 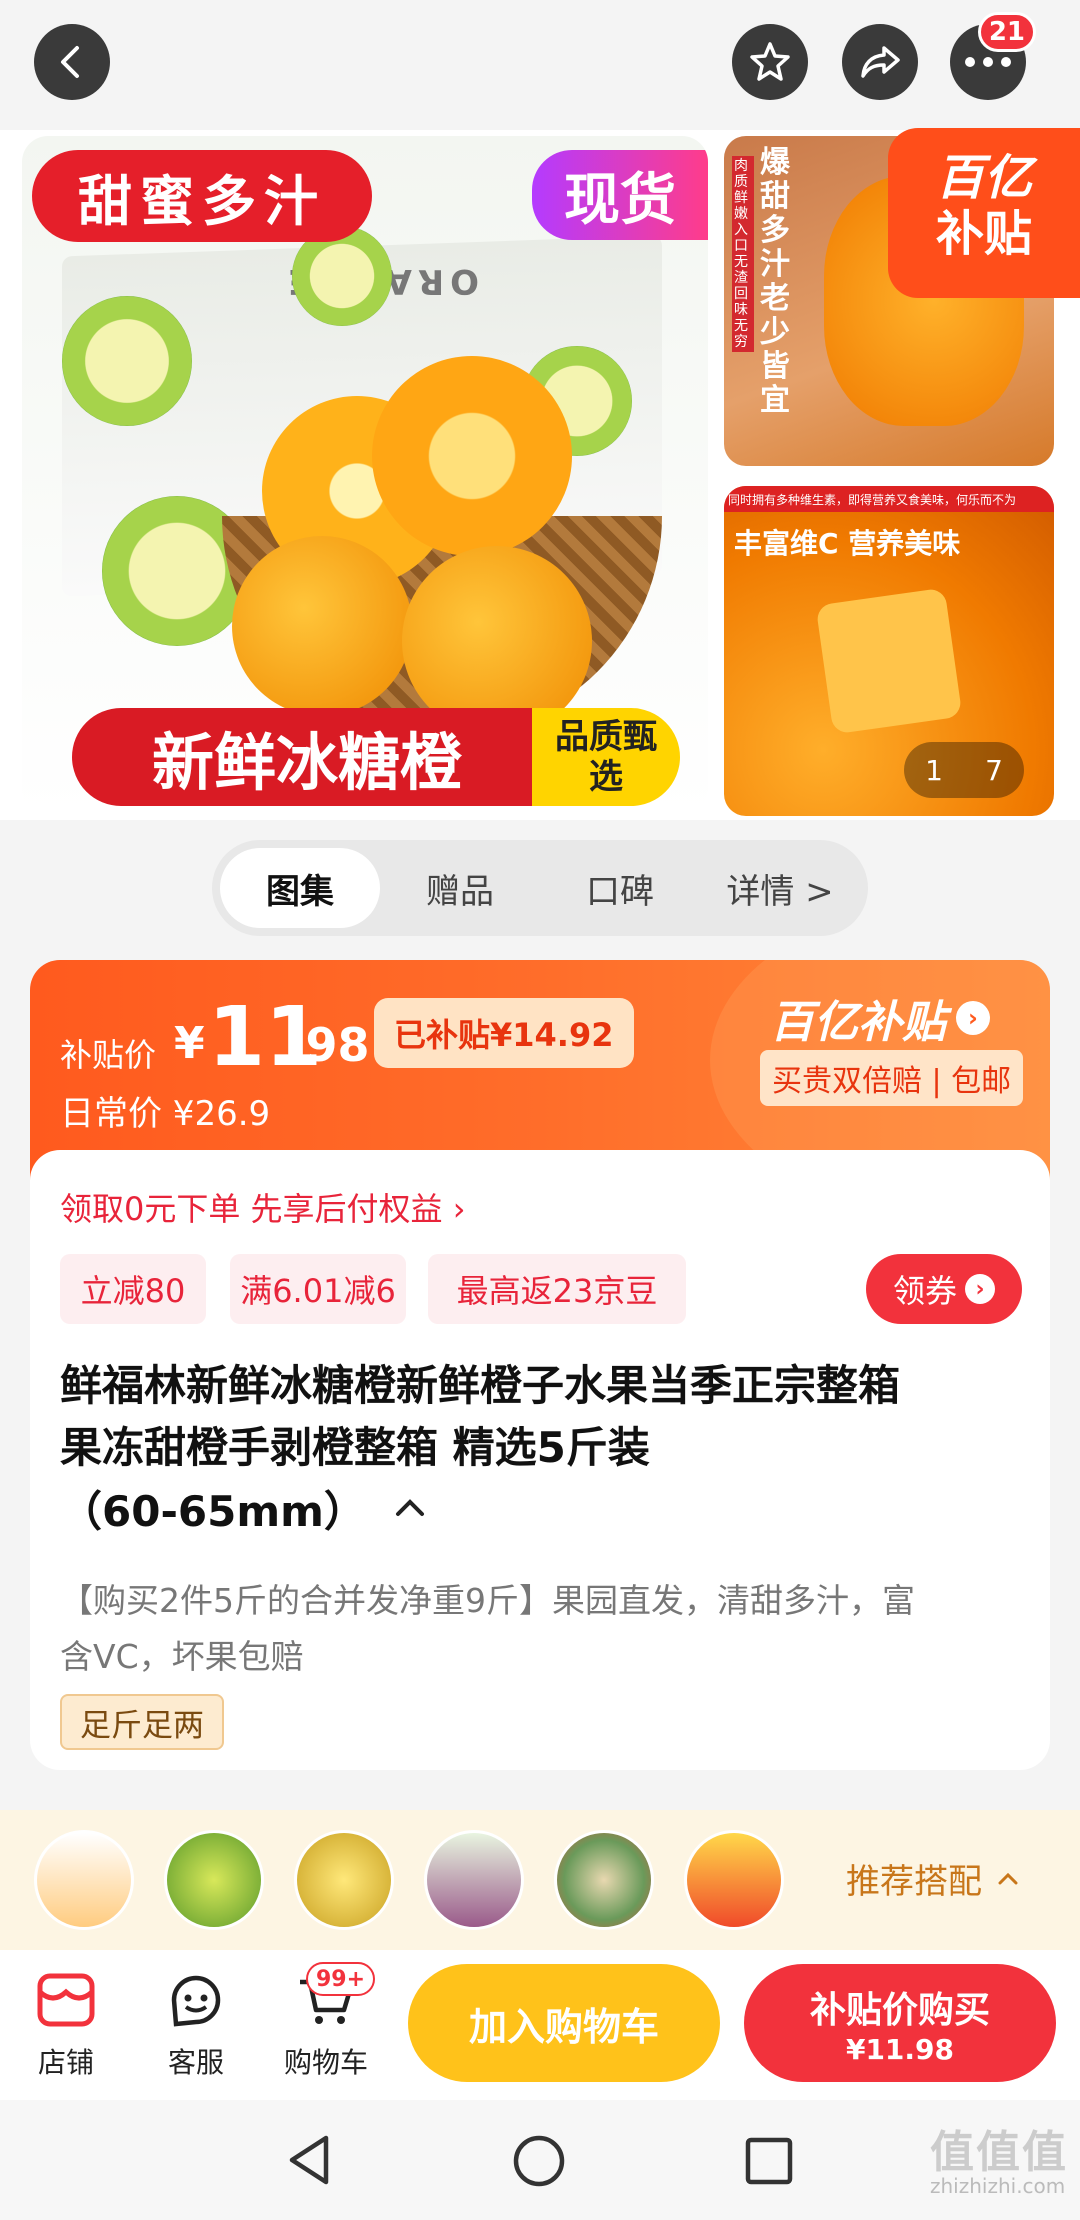 What do you see at coordinates (606, 757) in the screenshot?
I see `quality-tag: 品质甄选` at bounding box center [606, 757].